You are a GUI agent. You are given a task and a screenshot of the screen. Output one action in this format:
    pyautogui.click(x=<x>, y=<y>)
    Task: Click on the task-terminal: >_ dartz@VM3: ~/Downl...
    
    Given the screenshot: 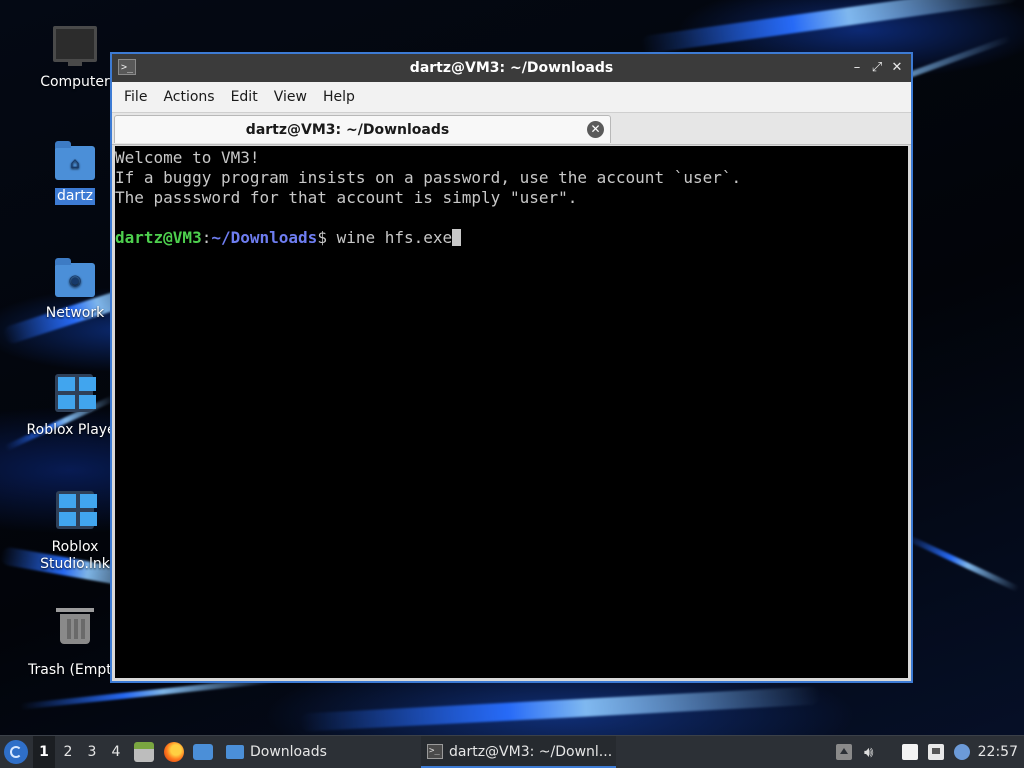 What is the action you would take?
    pyautogui.click(x=518, y=752)
    